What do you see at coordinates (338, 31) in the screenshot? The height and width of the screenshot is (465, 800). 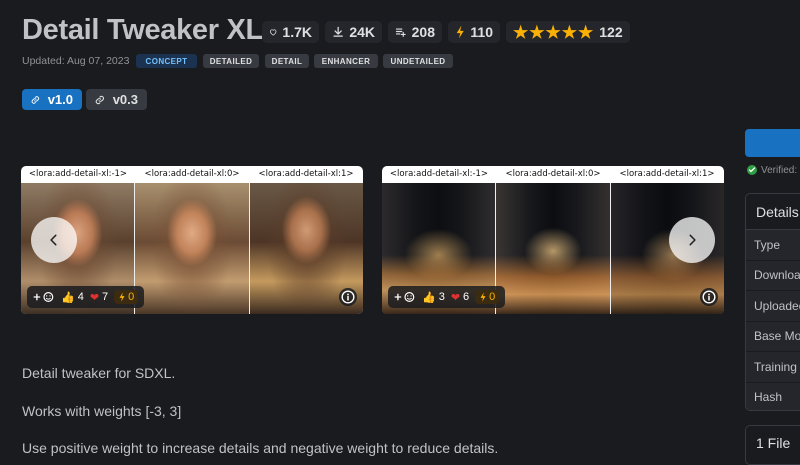 I see `download-icon` at bounding box center [338, 31].